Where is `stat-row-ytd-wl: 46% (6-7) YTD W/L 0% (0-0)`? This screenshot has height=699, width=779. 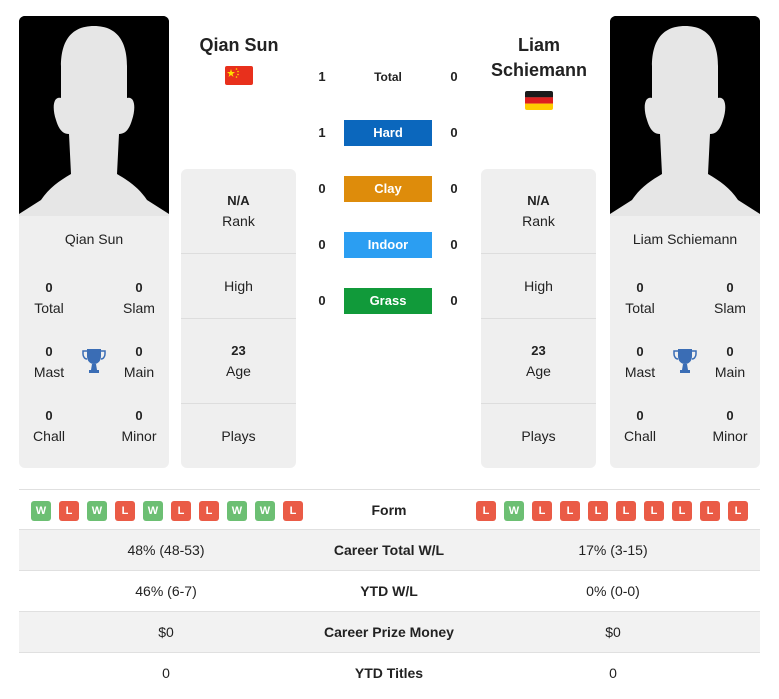 stat-row-ytd-wl: 46% (6-7) YTD W/L 0% (0-0) is located at coordinates (389, 591).